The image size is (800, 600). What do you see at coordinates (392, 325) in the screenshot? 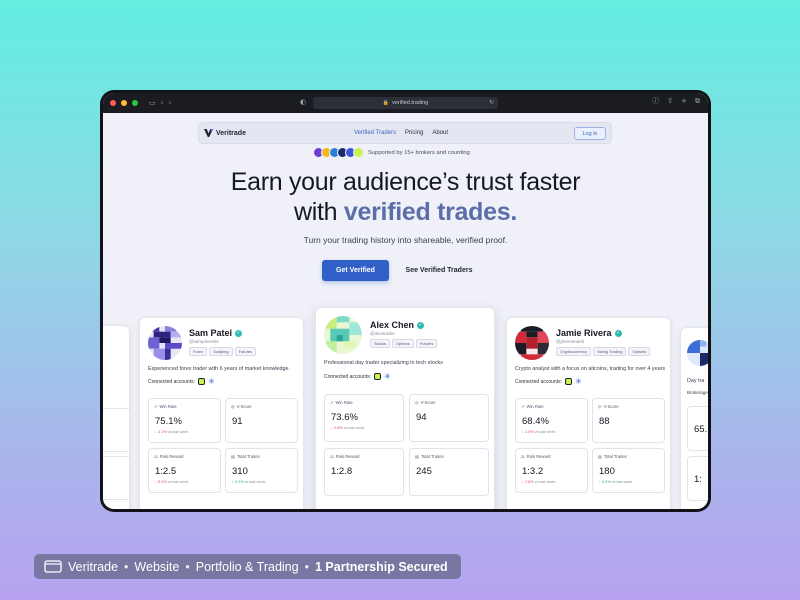
I see `trader-name: Alex Chen` at bounding box center [392, 325].